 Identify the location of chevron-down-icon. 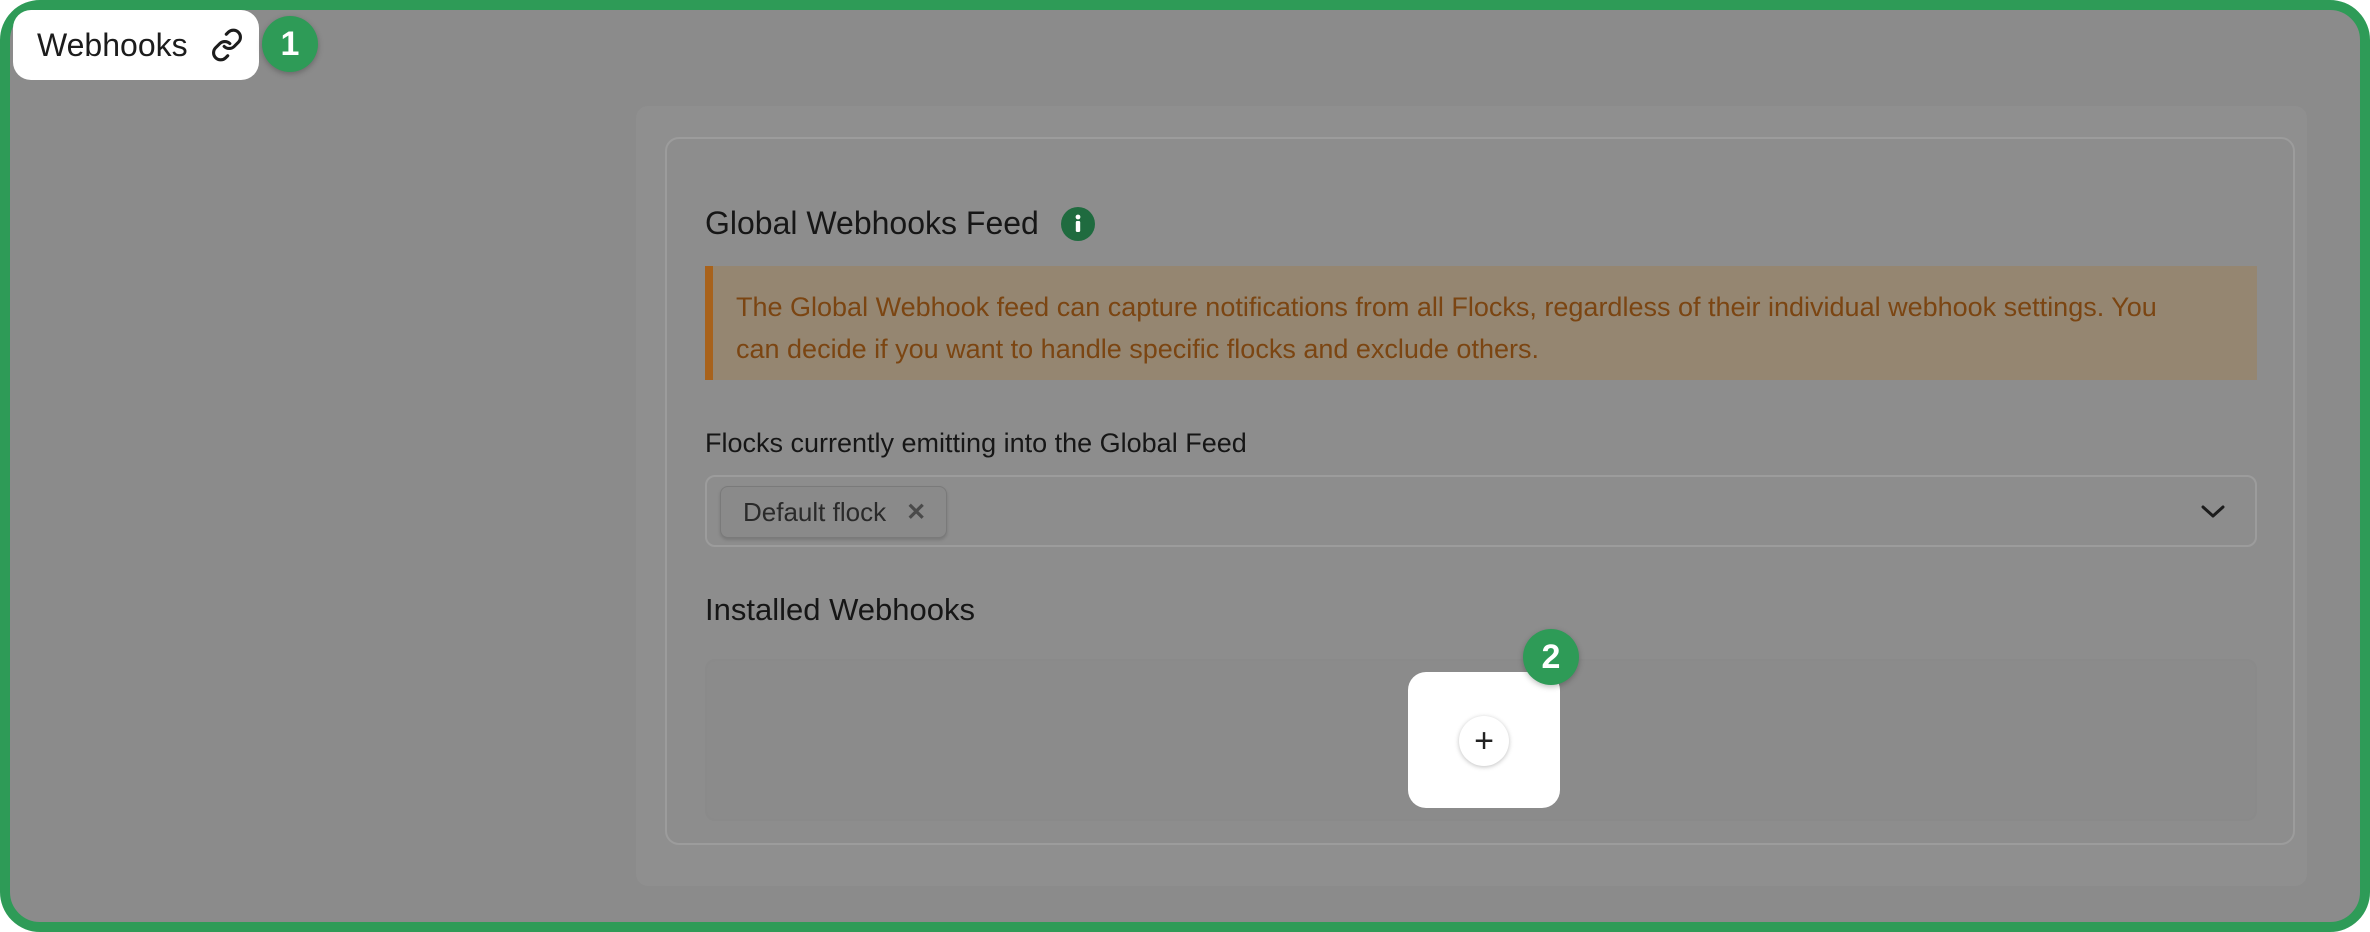
(2213, 511).